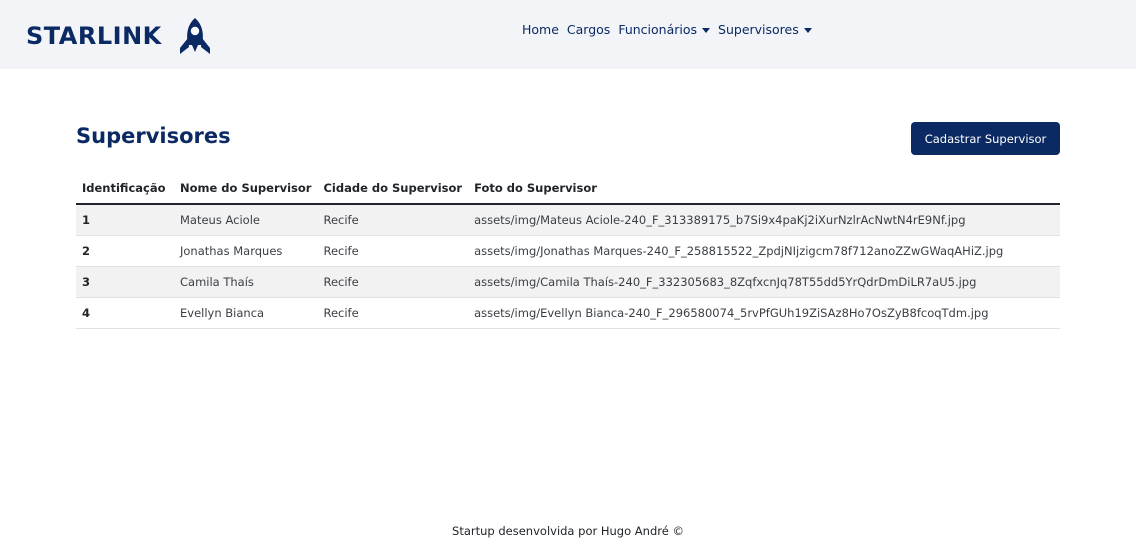 Image resolution: width=1136 pixels, height=554 pixels. What do you see at coordinates (540, 29) in the screenshot?
I see `nav-home-link: Home` at bounding box center [540, 29].